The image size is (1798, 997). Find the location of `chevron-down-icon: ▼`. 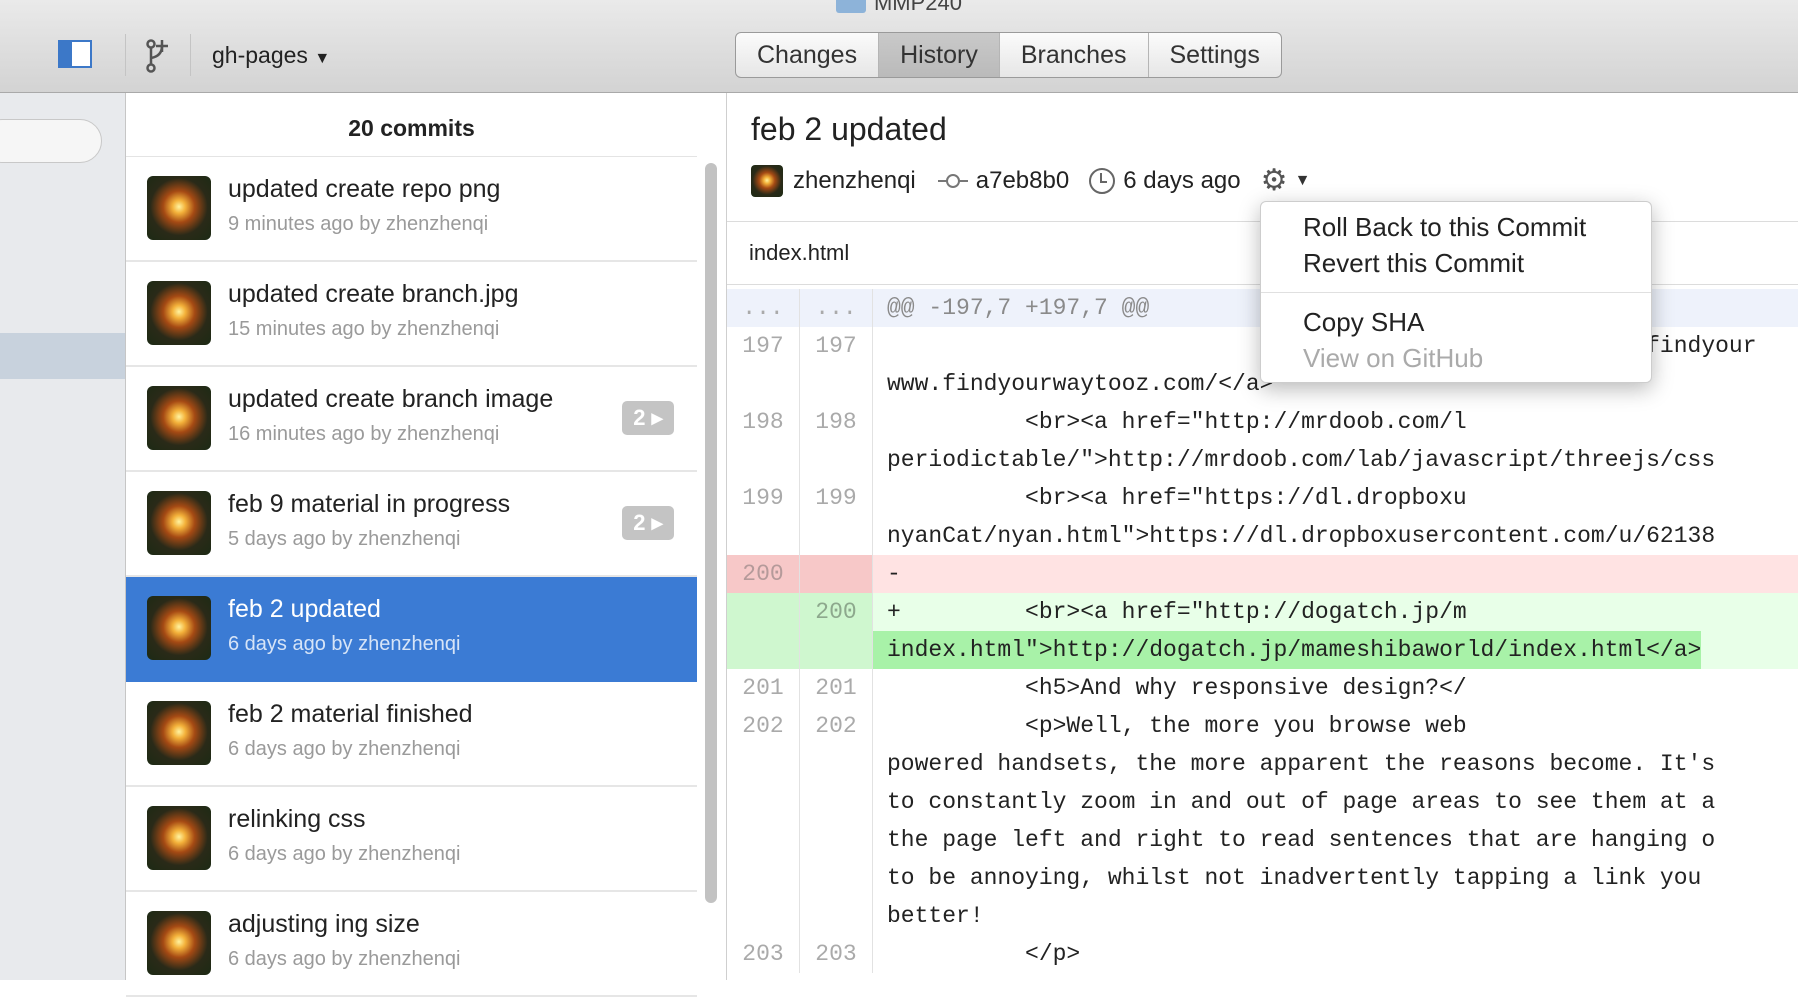

chevron-down-icon: ▼ is located at coordinates (1303, 181).